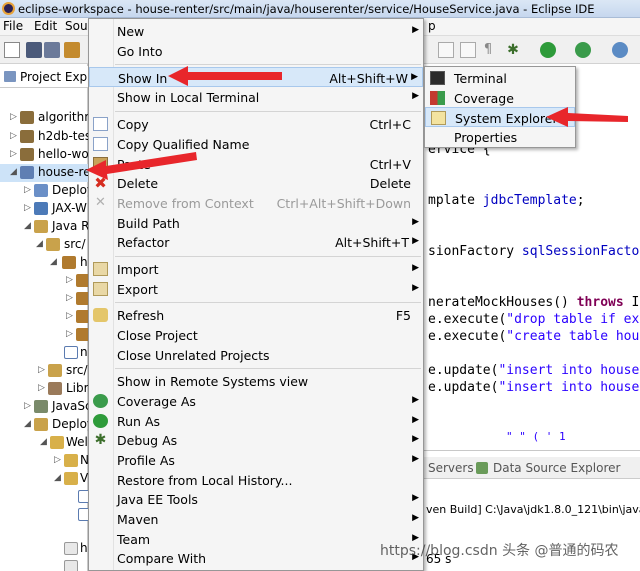 This screenshot has height=571, width=640. I want to click on tree-item-src-test: ▷ src/, so click(44, 371).